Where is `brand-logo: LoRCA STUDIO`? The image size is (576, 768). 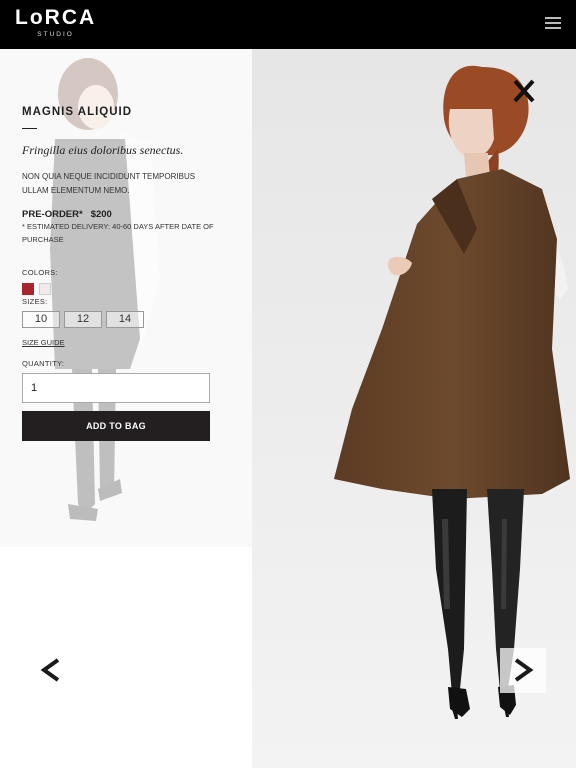 brand-logo: LoRCA STUDIO is located at coordinates (55, 23).